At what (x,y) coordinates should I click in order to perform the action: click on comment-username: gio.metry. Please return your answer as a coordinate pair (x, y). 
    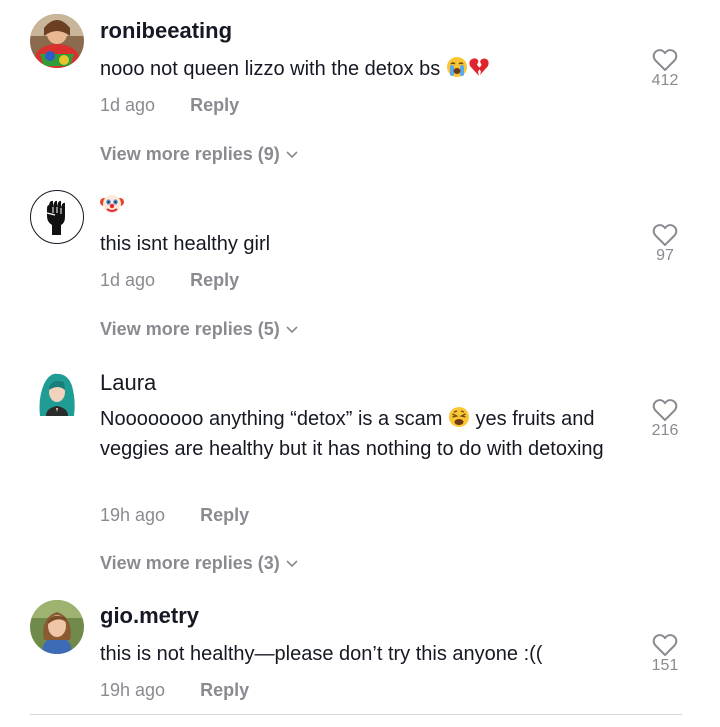
    Looking at the image, I should click on (149, 616).